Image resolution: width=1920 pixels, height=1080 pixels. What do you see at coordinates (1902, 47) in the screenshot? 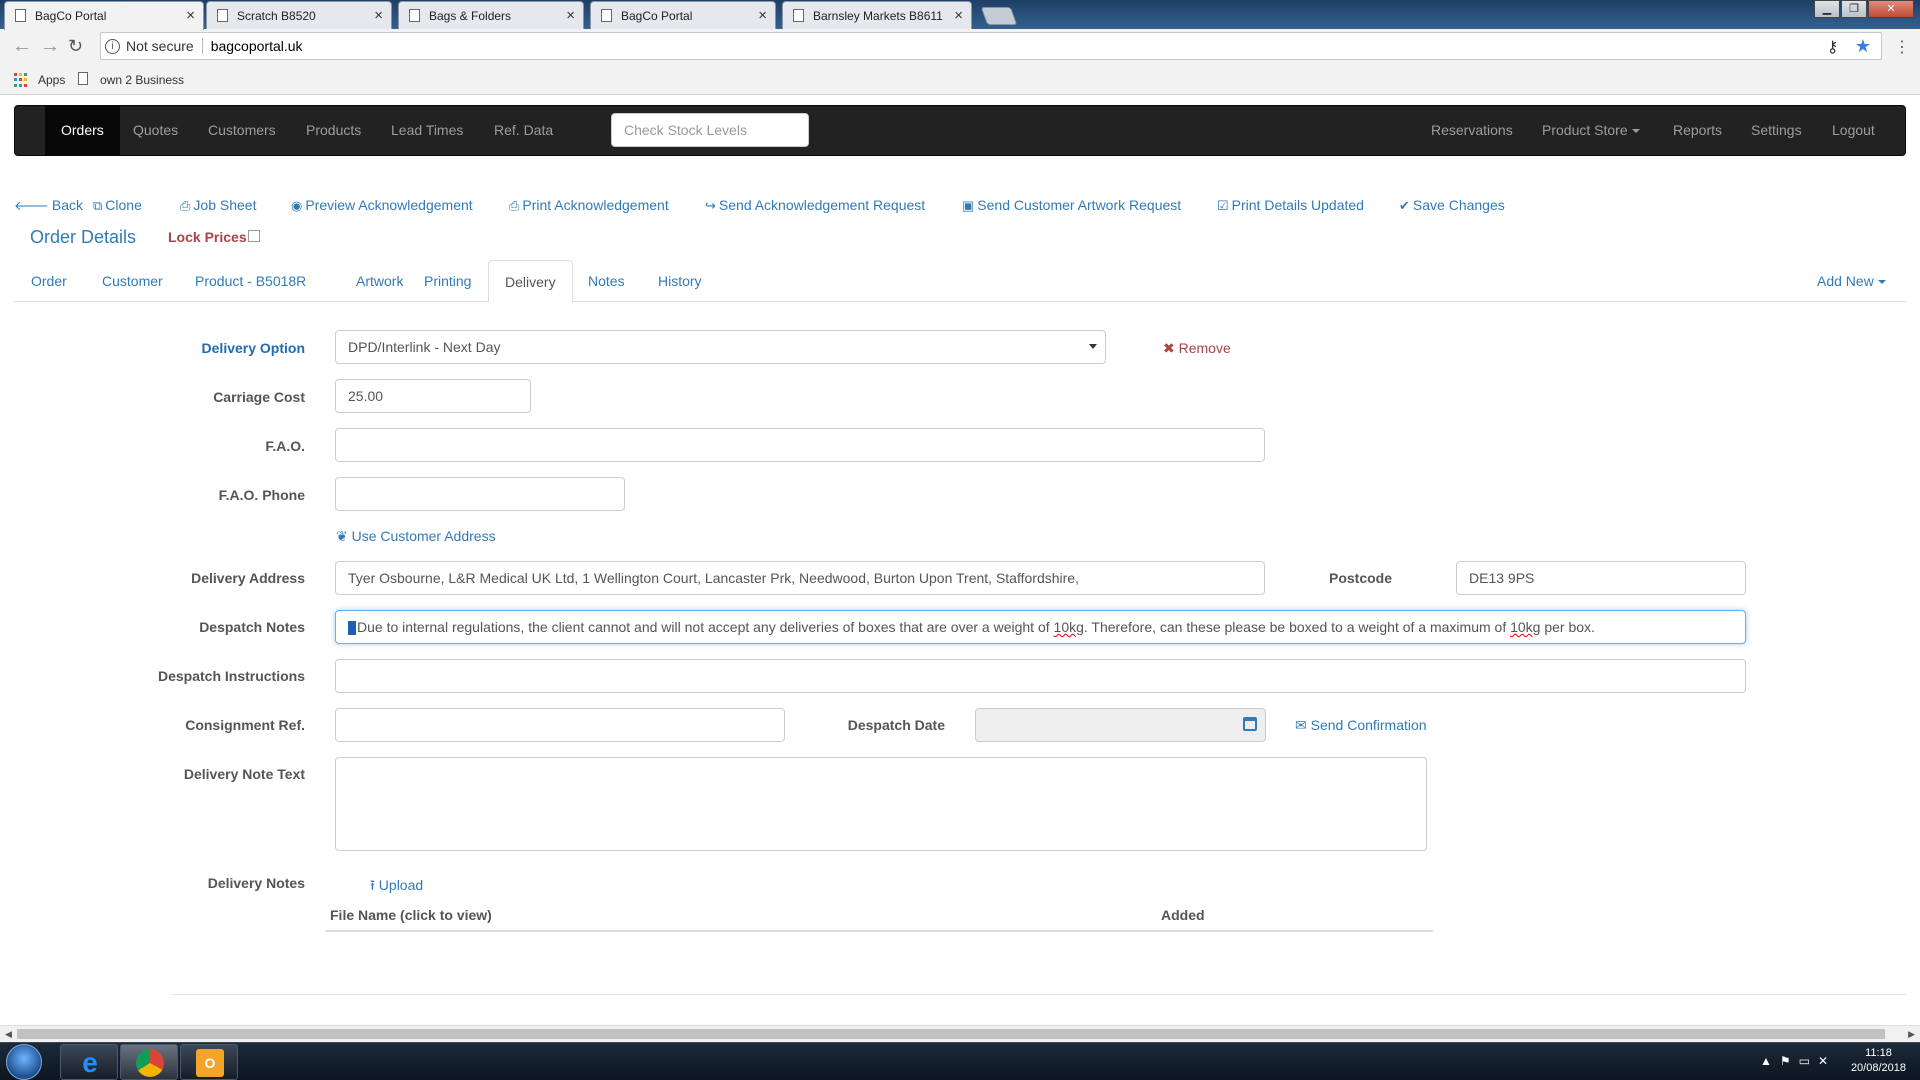
I see `menu-icon: ⋮` at bounding box center [1902, 47].